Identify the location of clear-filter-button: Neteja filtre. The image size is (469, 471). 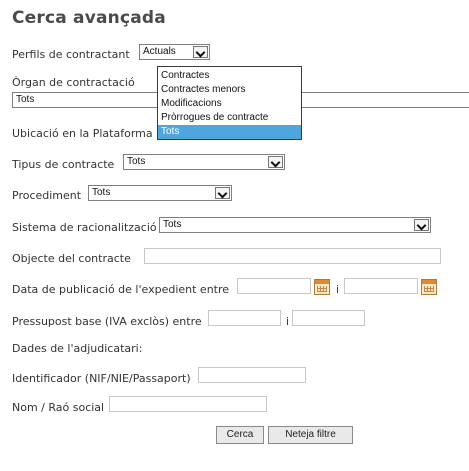
(310, 435).